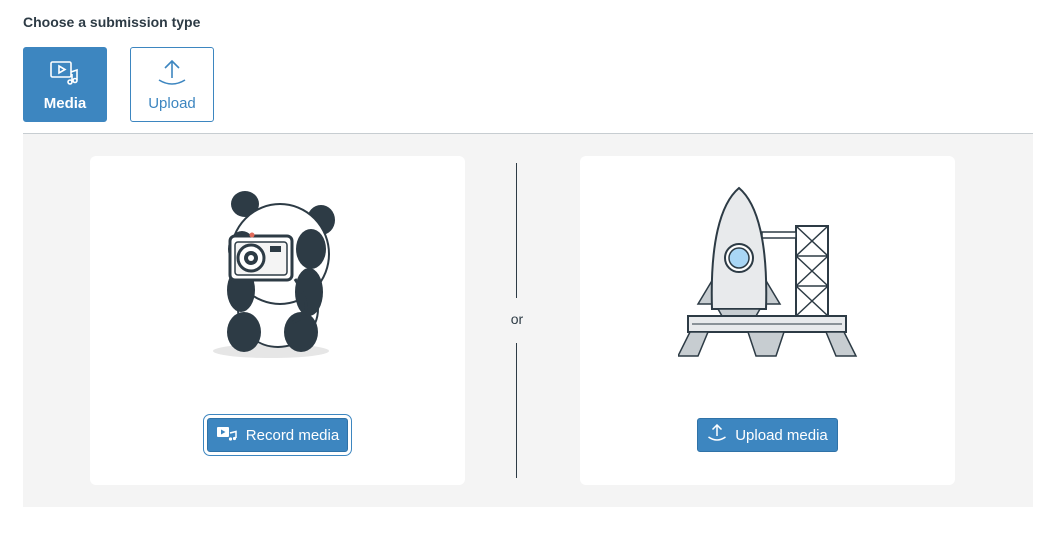 Image resolution: width=1056 pixels, height=536 pixels. I want to click on upload-type-label: Upload, so click(172, 103).